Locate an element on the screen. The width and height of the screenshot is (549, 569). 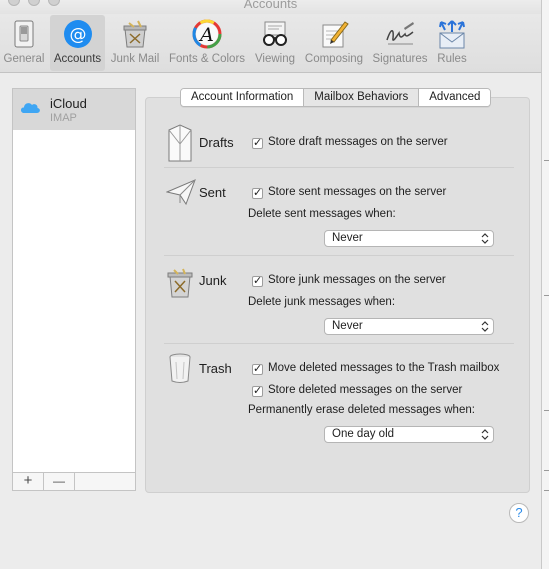
at-sign-icon: @ is located at coordinates (77, 34).